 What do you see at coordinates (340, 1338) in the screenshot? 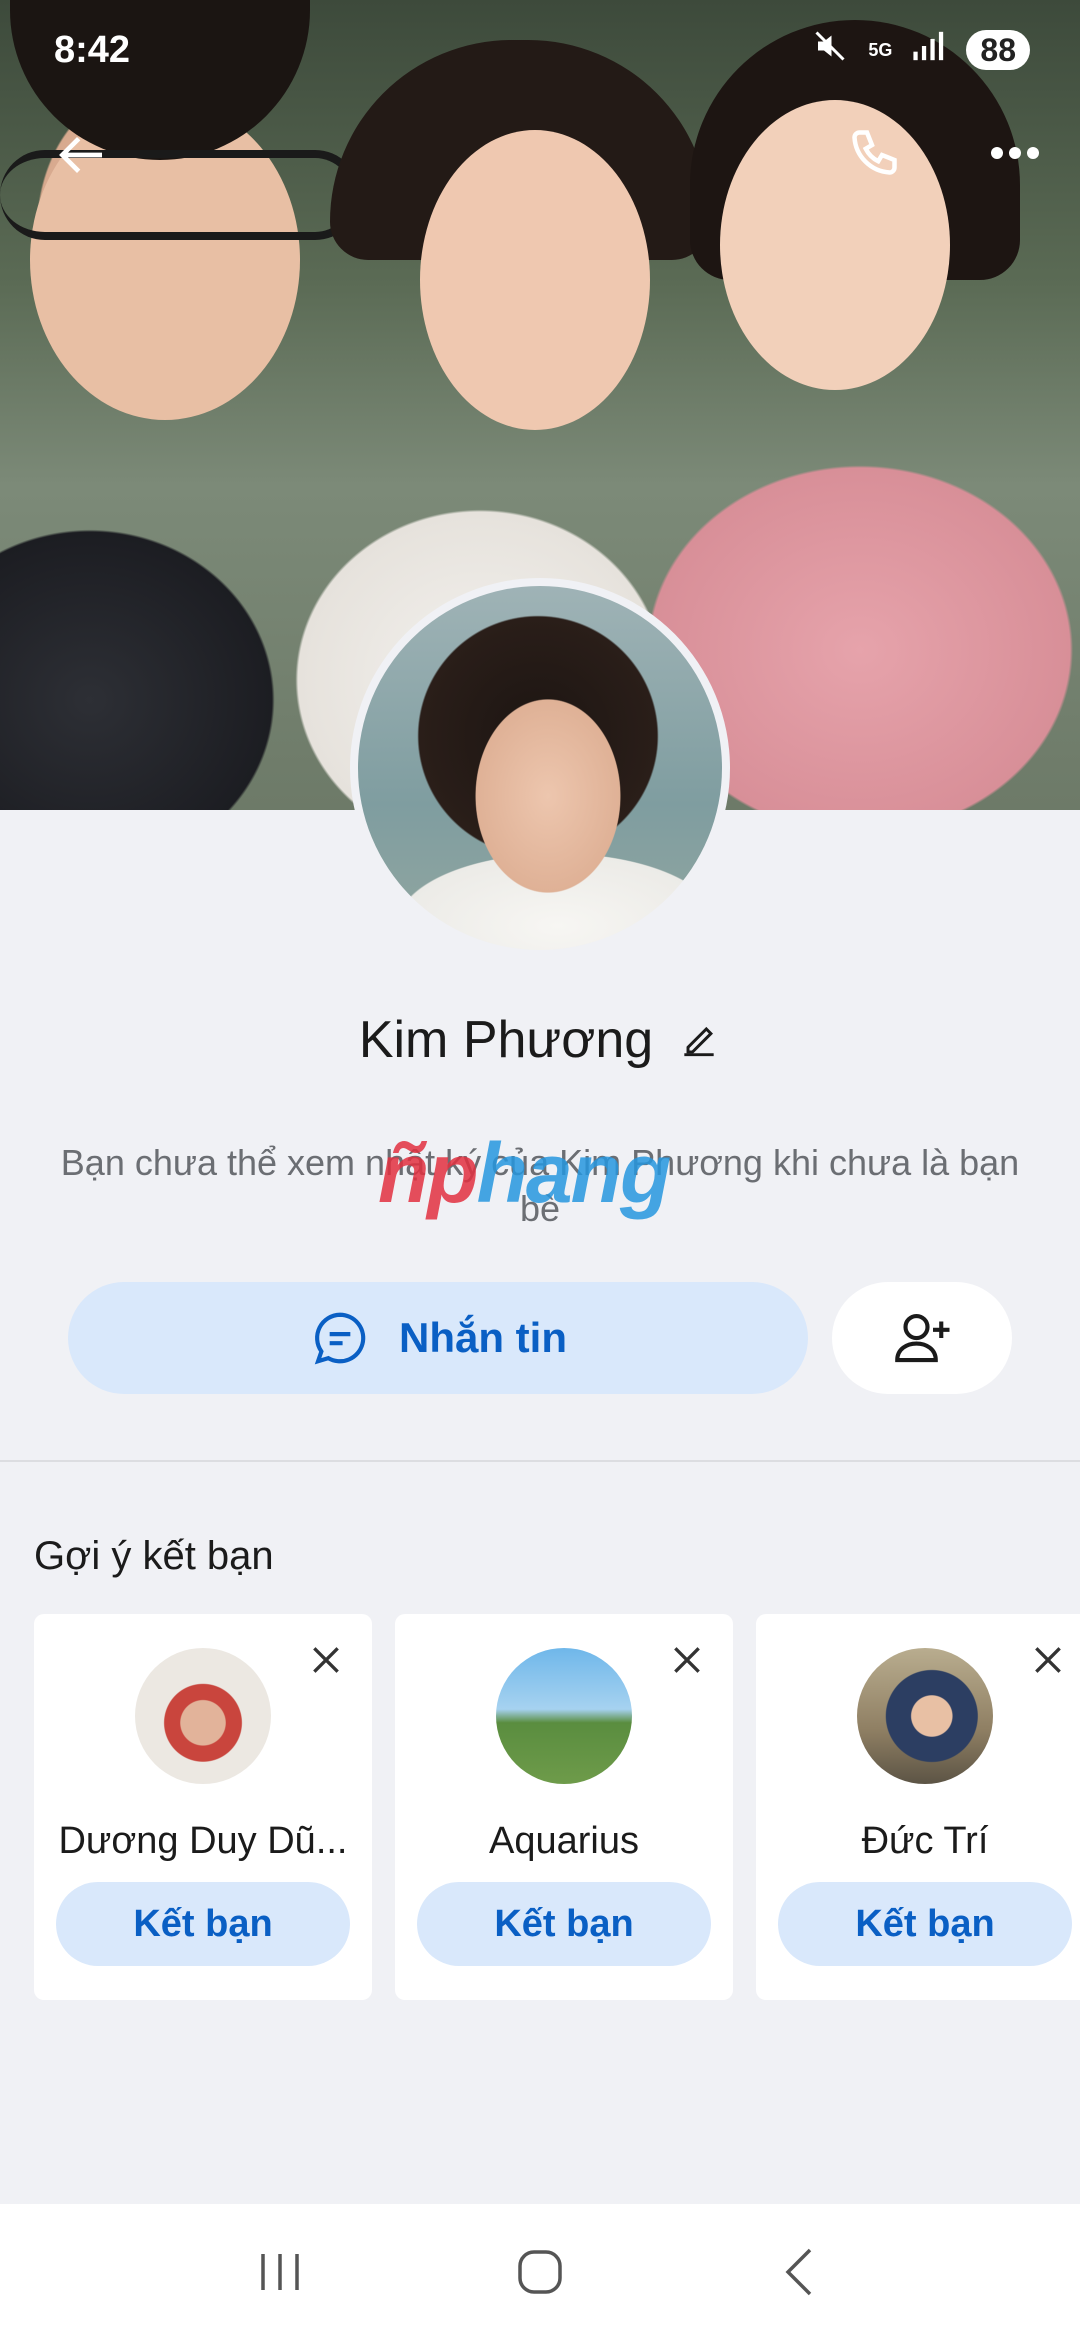
I see `chat-bubble-icon` at bounding box center [340, 1338].